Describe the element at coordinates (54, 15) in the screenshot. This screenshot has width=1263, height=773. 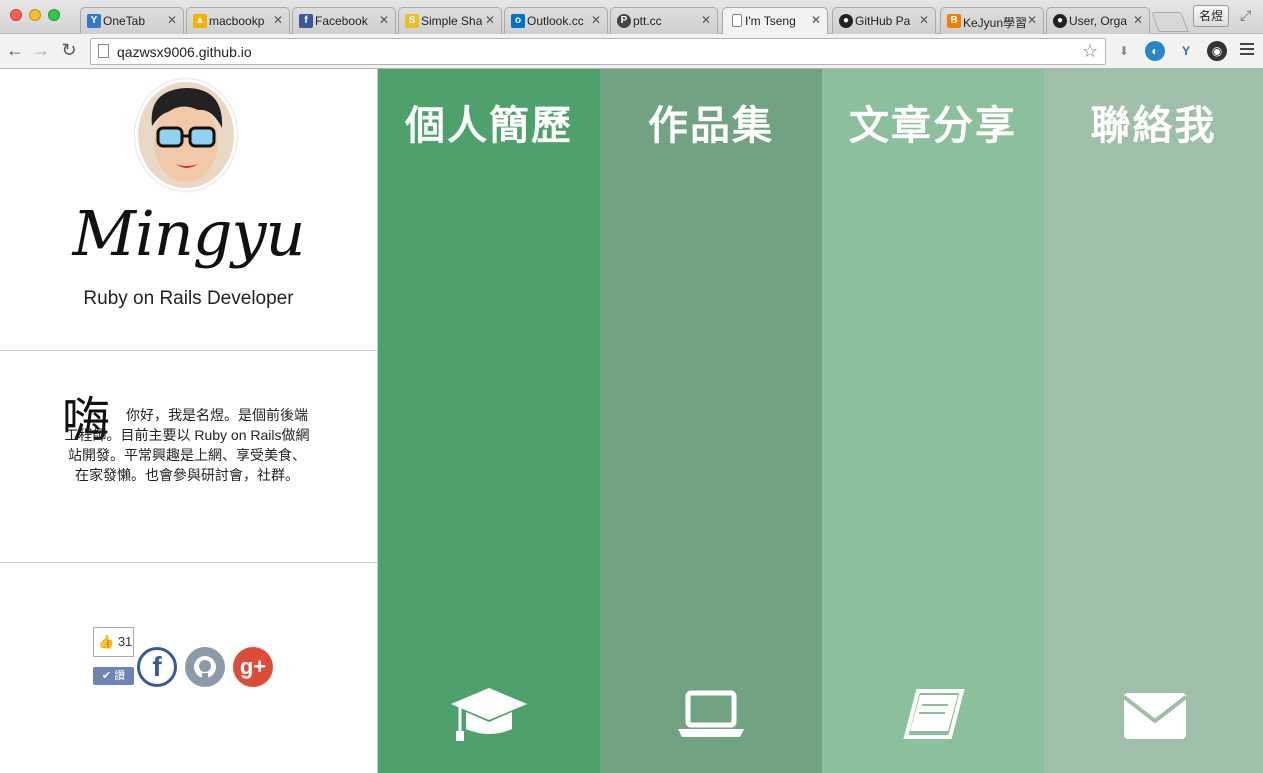
I see `zoom-window-button` at that location.